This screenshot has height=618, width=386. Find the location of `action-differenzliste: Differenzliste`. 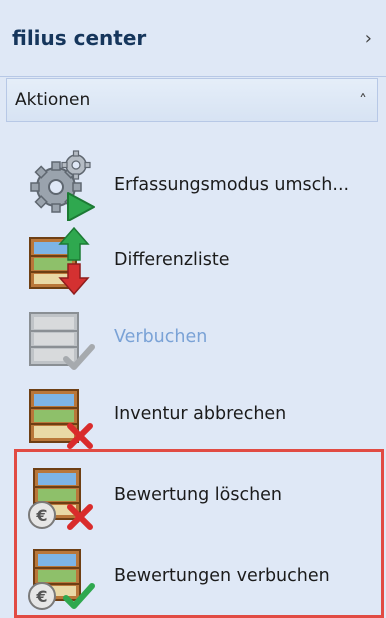

action-differenzliste: Differenzliste is located at coordinates (193, 260).